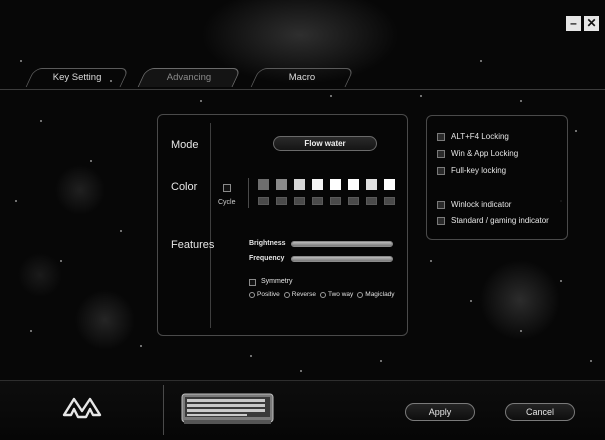 This screenshot has width=605, height=440. I want to click on cycle-checkbox, so click(227, 188).